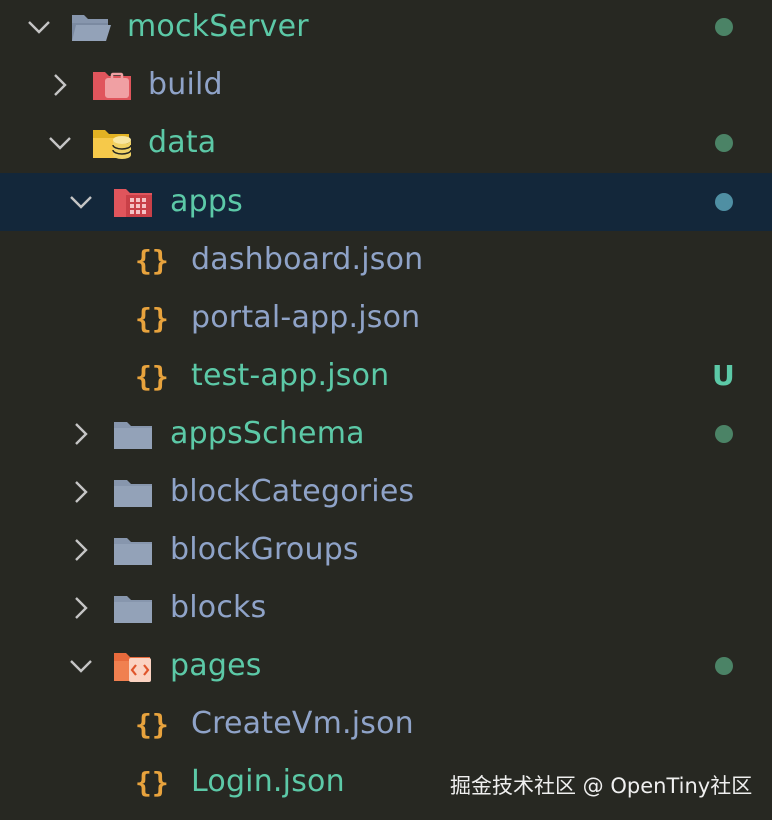 This screenshot has height=820, width=772. Describe the element at coordinates (723, 375) in the screenshot. I see `untracked-badge: U` at that location.